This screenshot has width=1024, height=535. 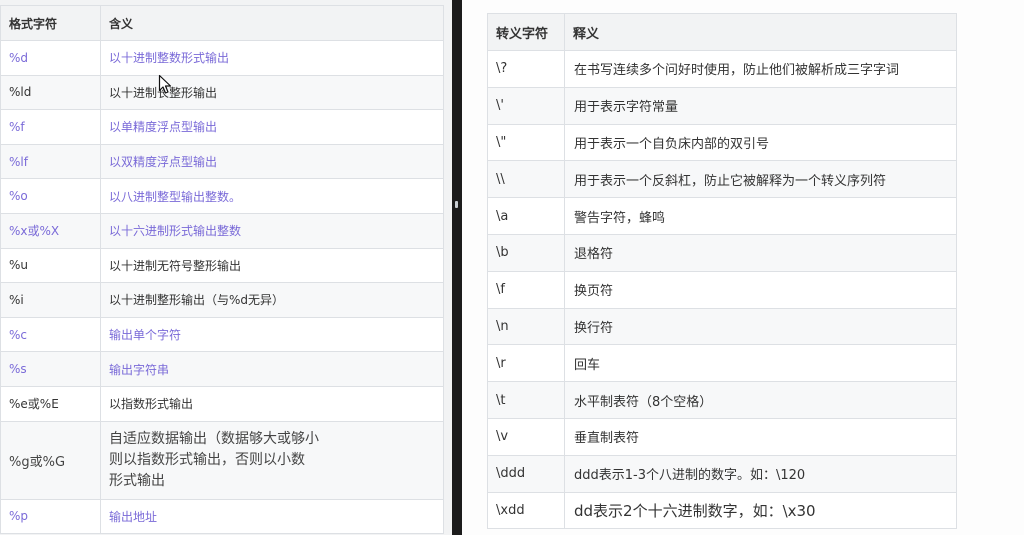 What do you see at coordinates (272, 23) in the screenshot?
I see `format-header-meaning: 含义` at bounding box center [272, 23].